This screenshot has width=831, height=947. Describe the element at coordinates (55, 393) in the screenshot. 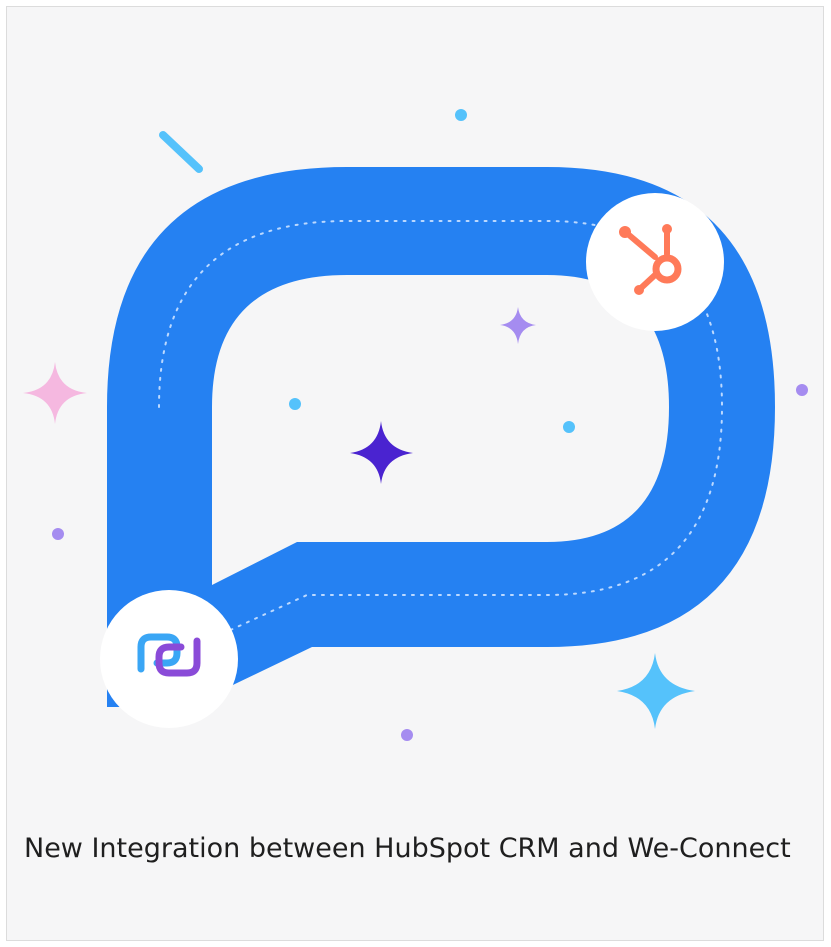

I see `sparkle-pink` at that location.